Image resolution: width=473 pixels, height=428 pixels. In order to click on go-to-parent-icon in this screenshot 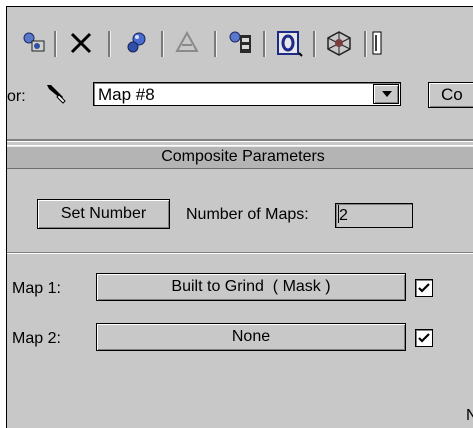, I will do `click(377, 43)`.